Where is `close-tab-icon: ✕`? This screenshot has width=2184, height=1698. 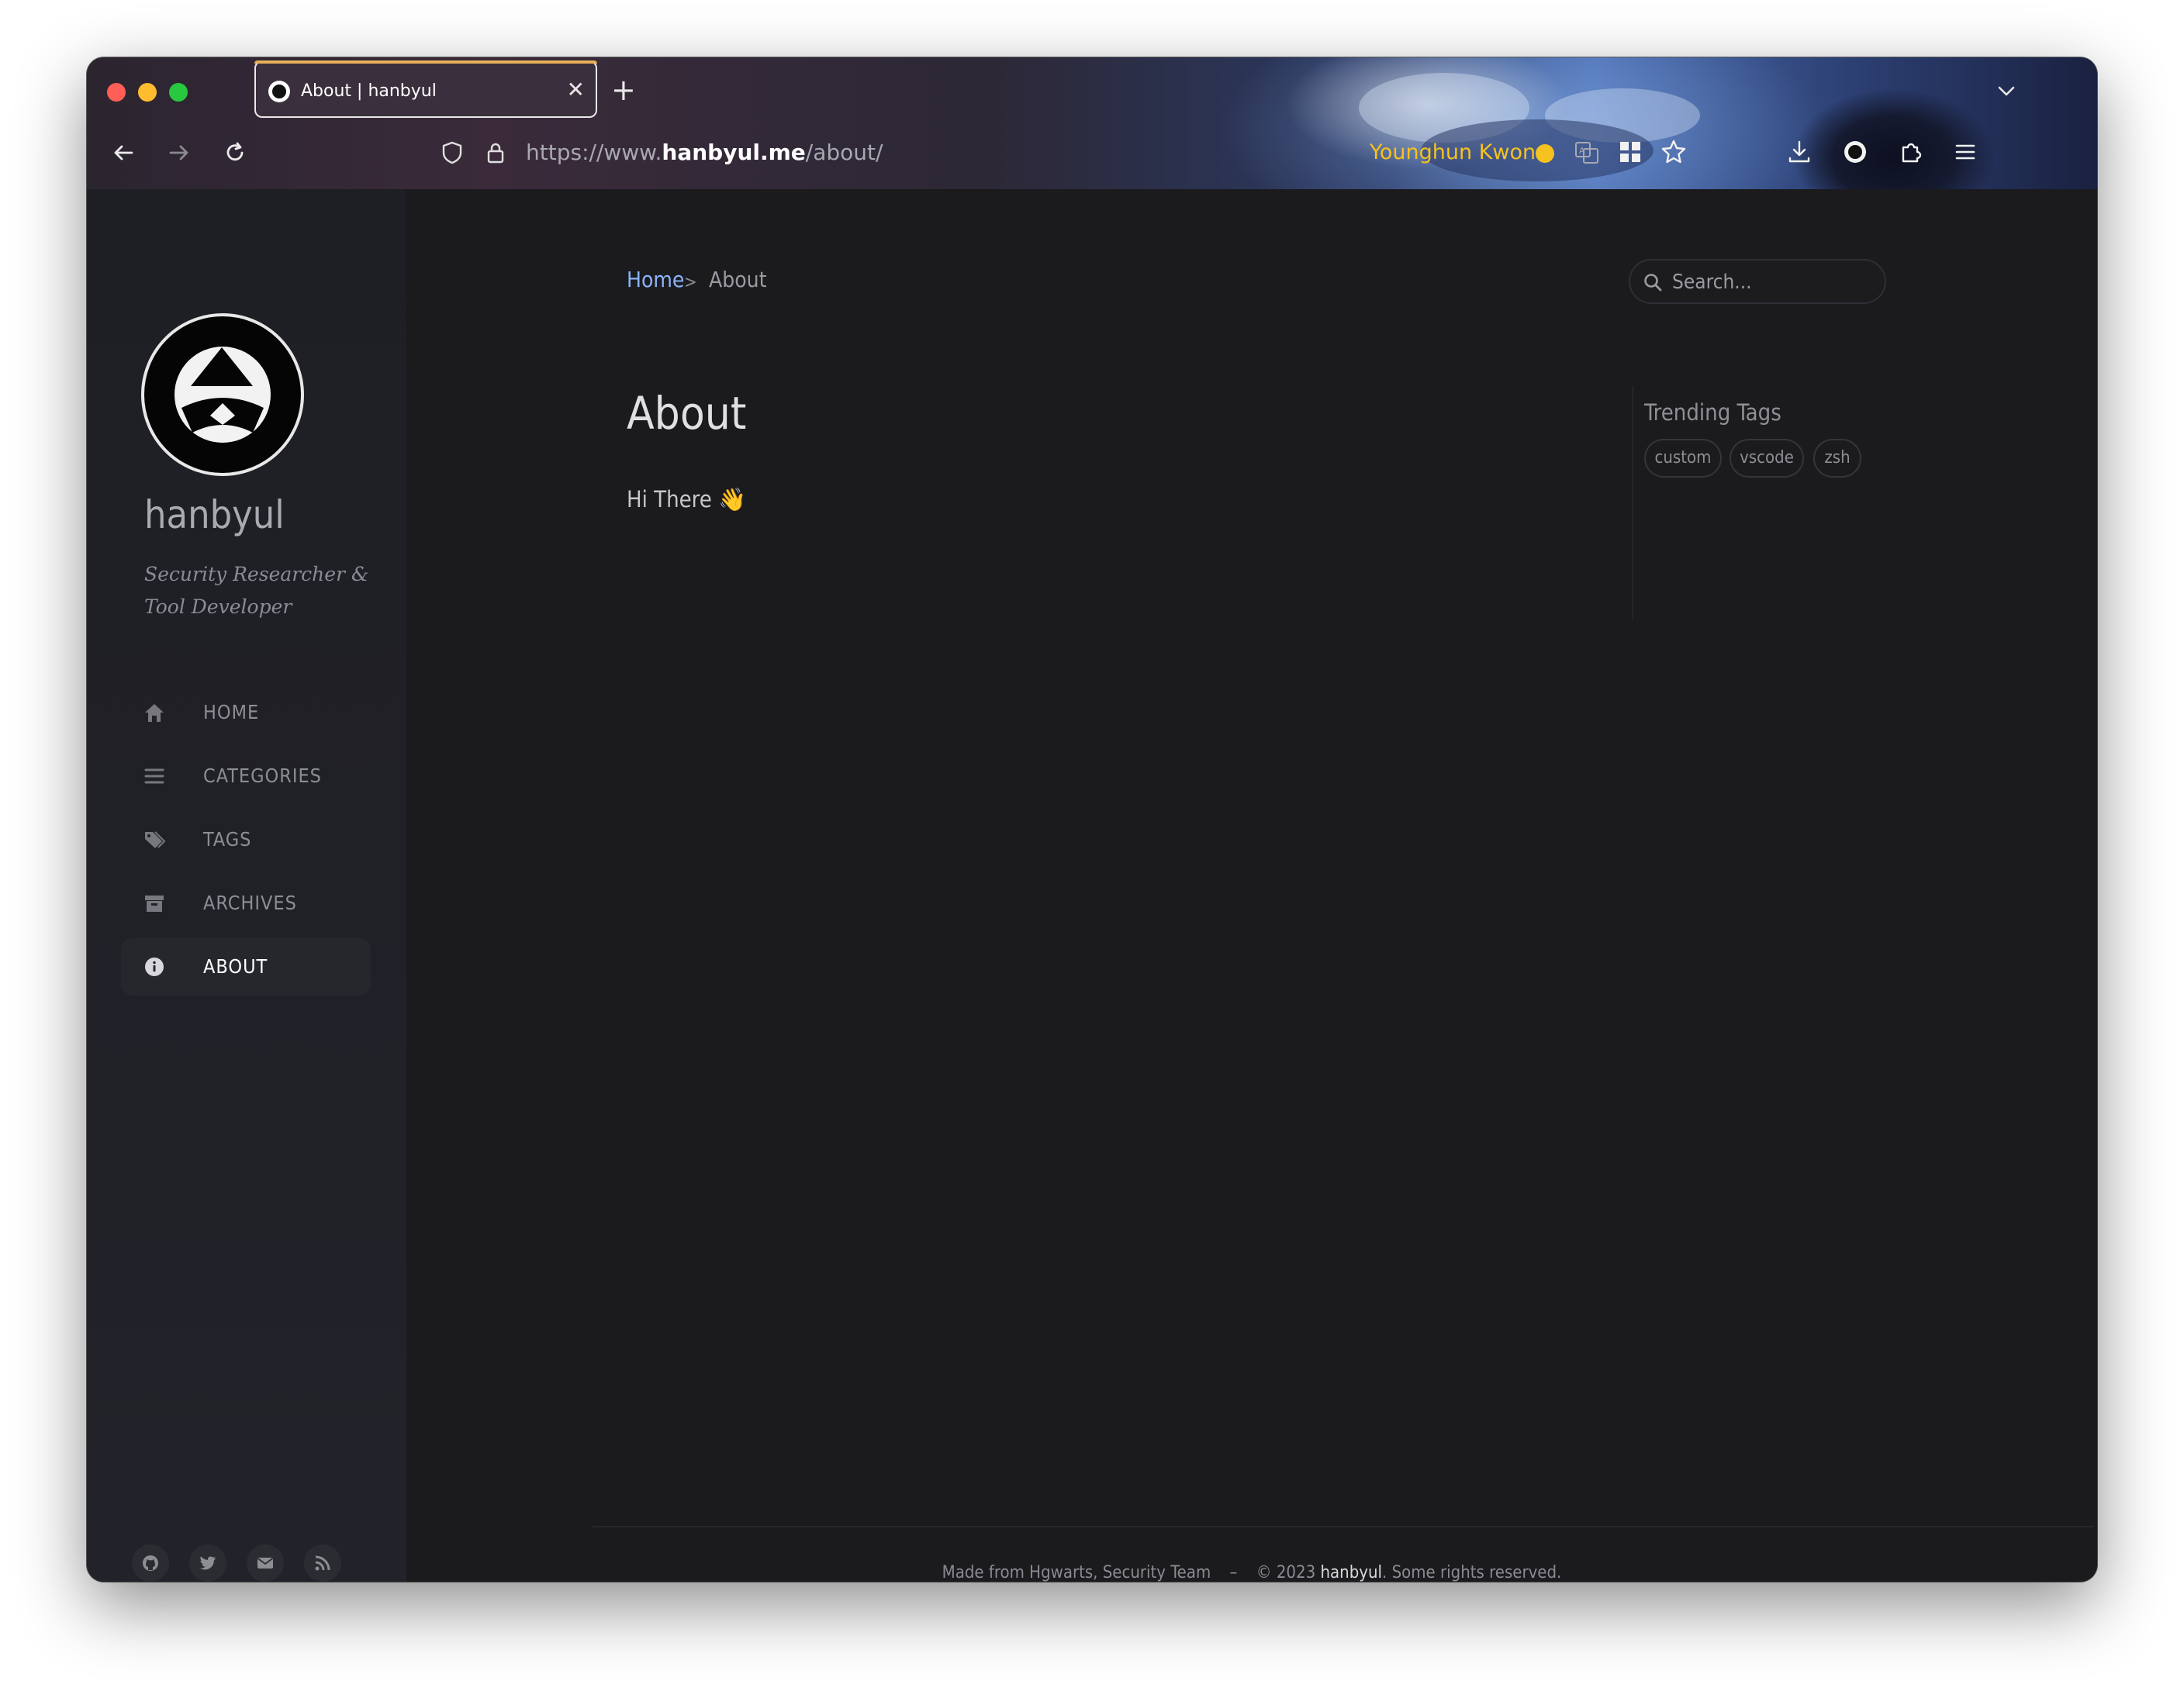 close-tab-icon: ✕ is located at coordinates (576, 90).